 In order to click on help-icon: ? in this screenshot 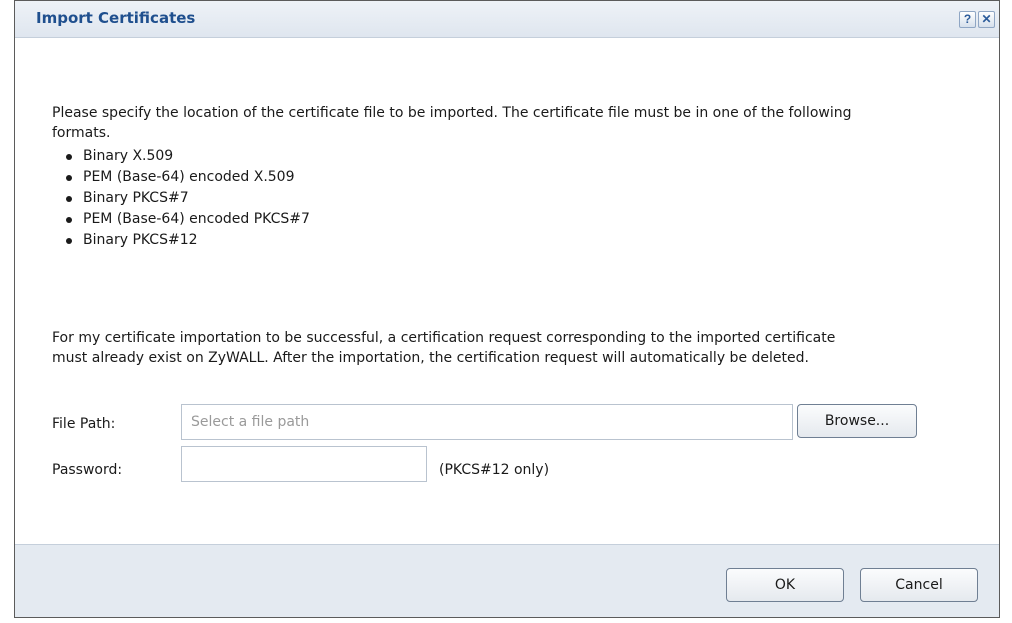, I will do `click(967, 19)`.